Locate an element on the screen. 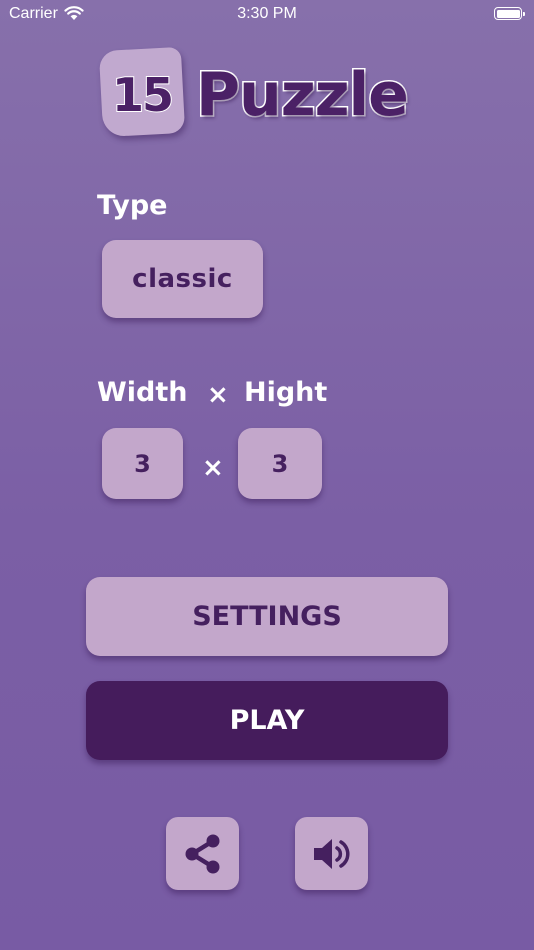  sound-button is located at coordinates (331, 853).